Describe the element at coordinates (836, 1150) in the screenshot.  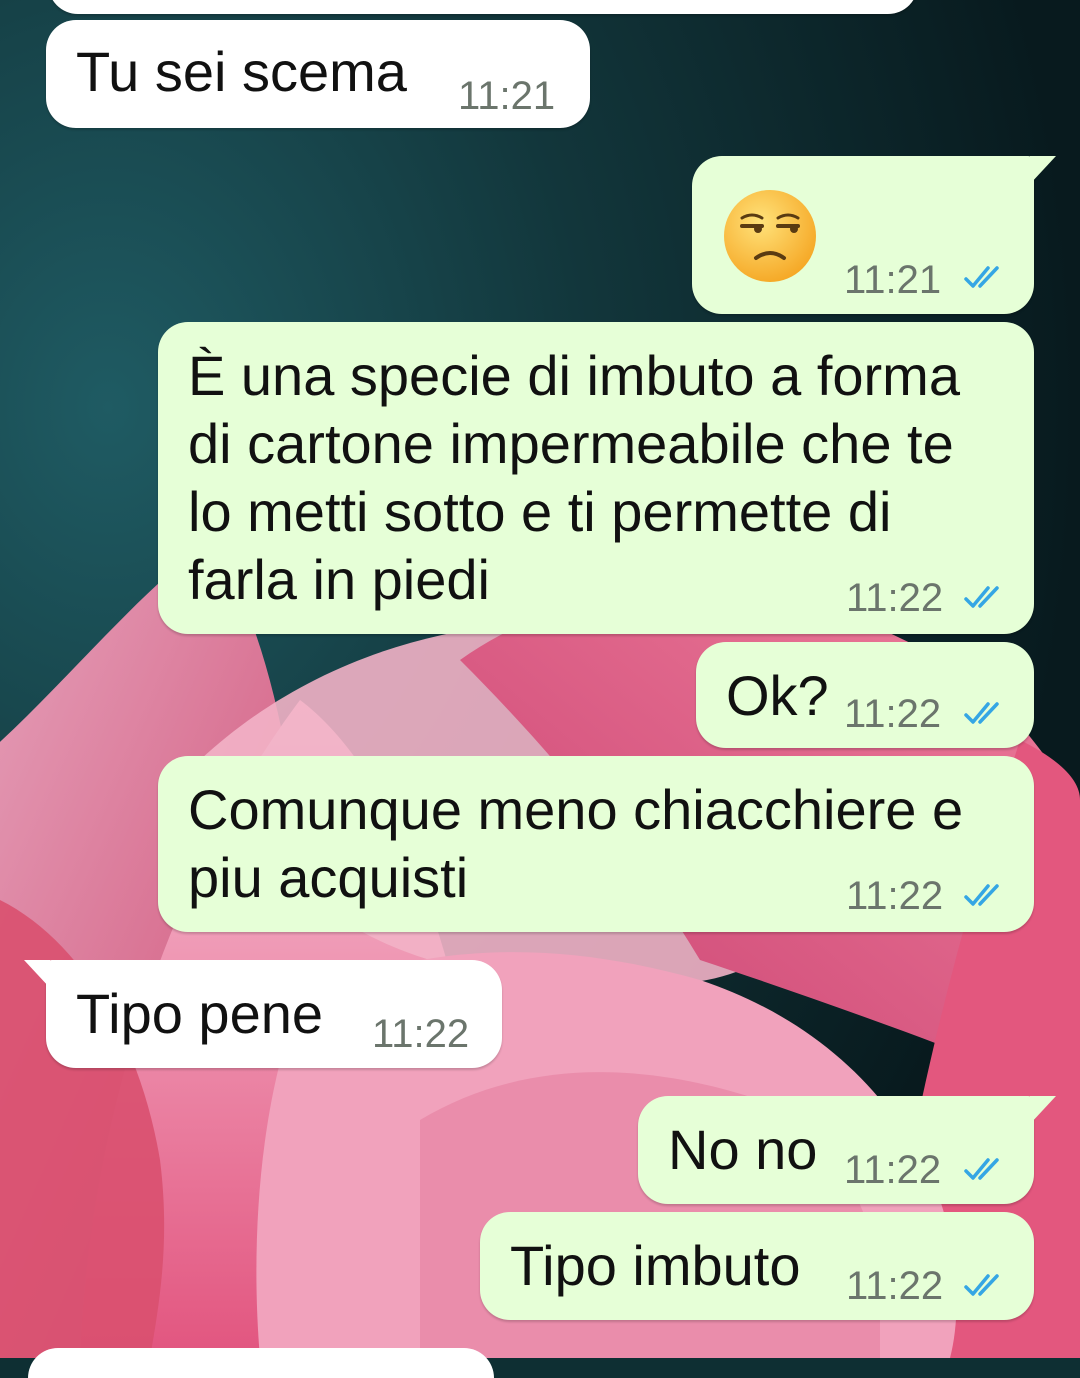
I see `outgoing-message-bubble: No no 11:22` at that location.